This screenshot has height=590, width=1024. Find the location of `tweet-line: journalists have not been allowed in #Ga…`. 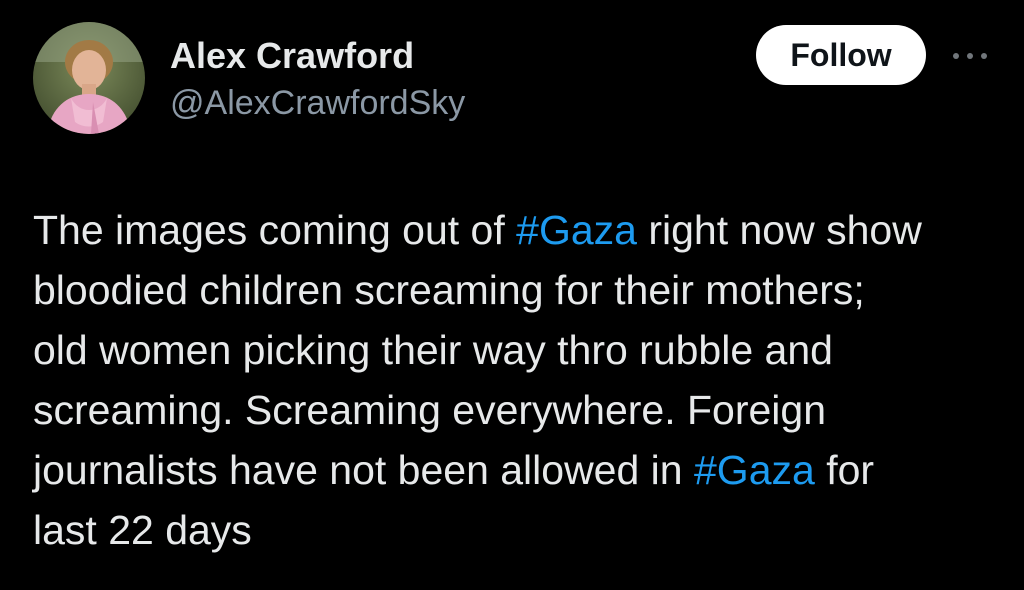

tweet-line: journalists have not been allowed in #Ga… is located at coordinates (520, 470).